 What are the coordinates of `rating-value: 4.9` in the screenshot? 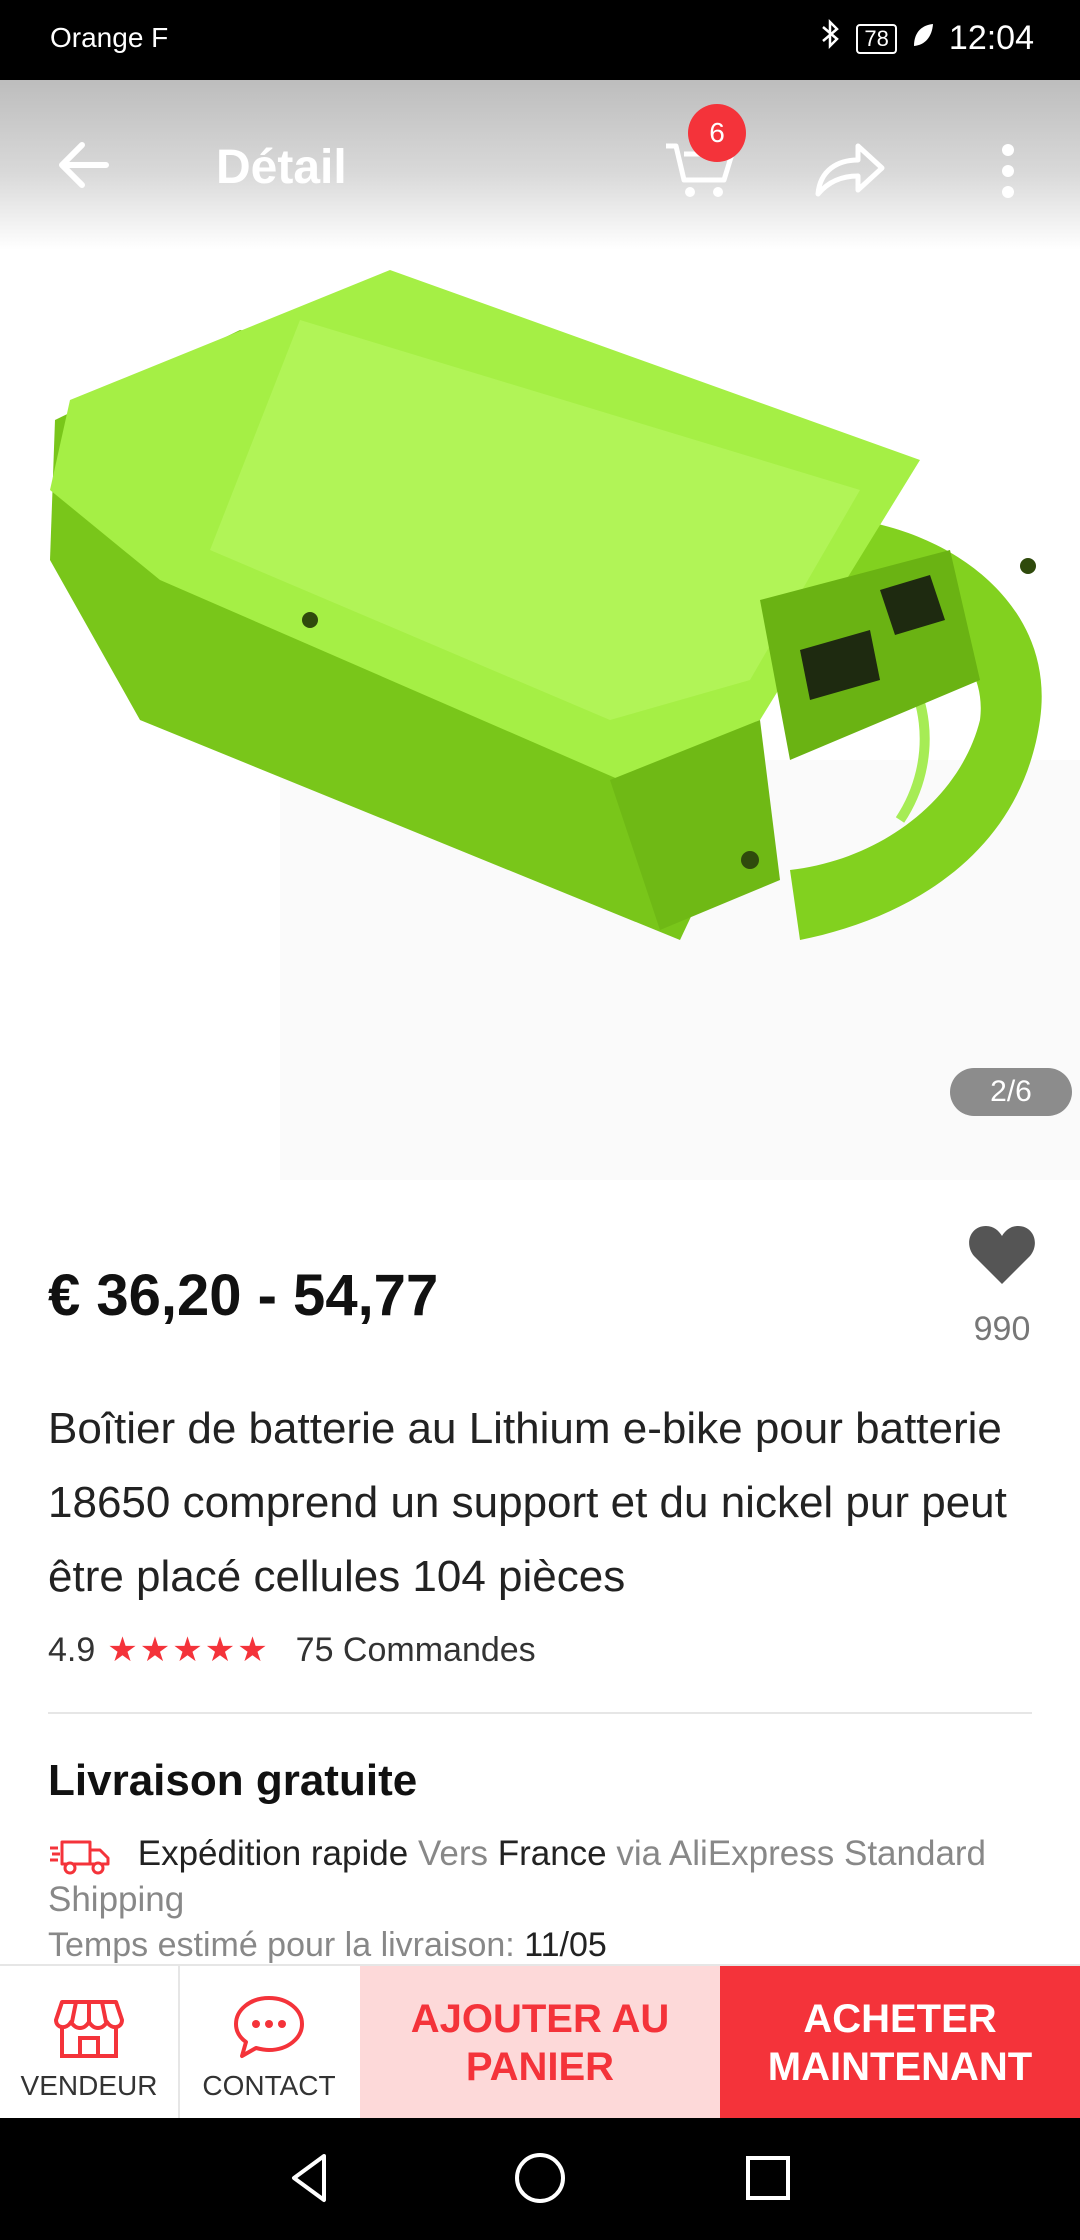 It's located at (72, 1649).